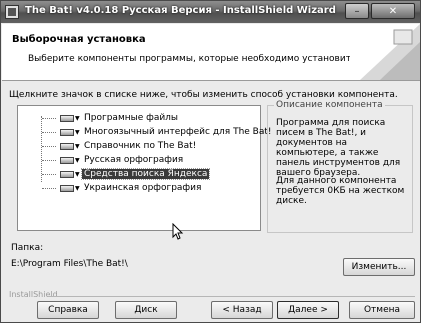 Image resolution: width=421 pixels, height=323 pixels. What do you see at coordinates (382, 310) in the screenshot?
I see `cancel-button: Отмена` at bounding box center [382, 310].